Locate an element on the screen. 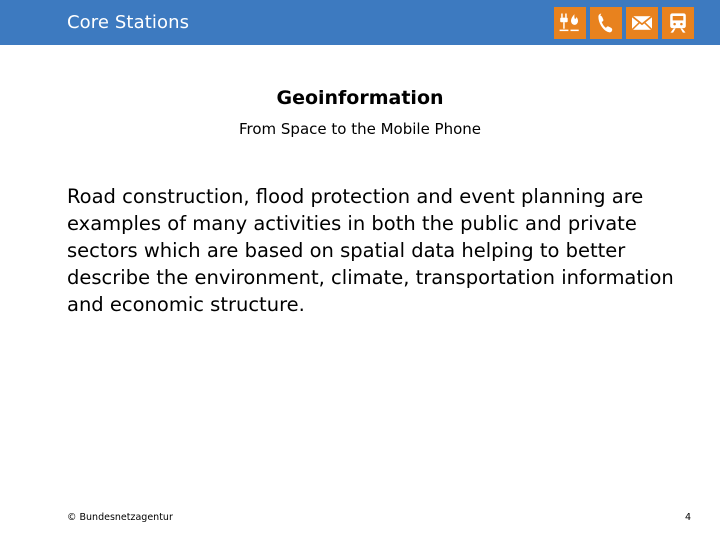 This screenshot has height=540, width=720. footer-copyright: © Bundesnetzagentur is located at coordinates (120, 517).